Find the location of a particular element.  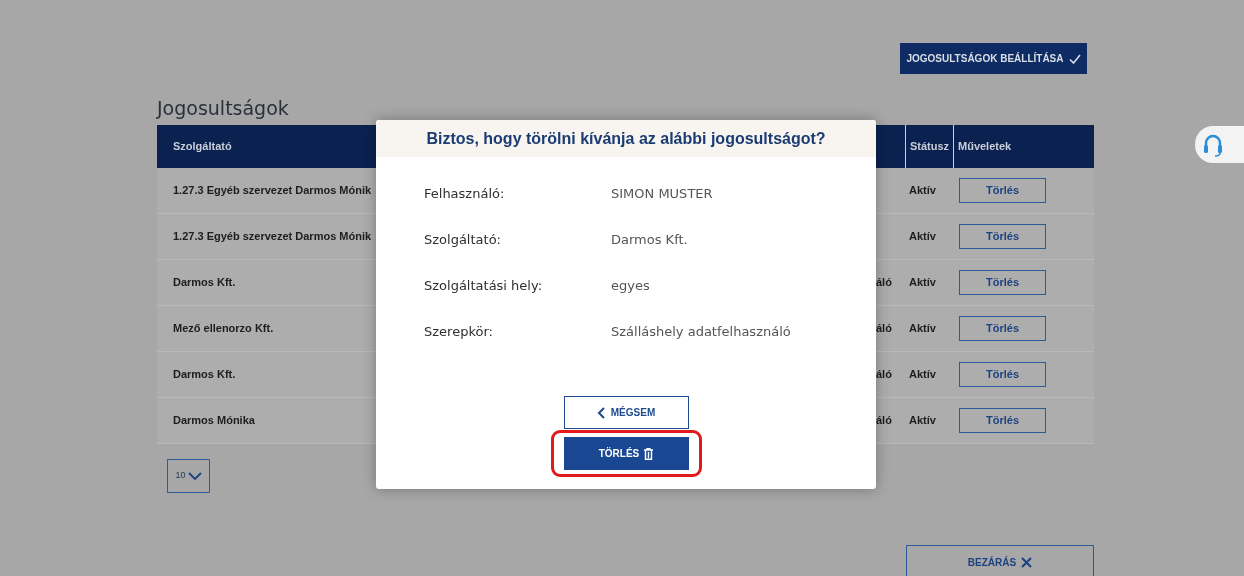

support-tab is located at coordinates (1219, 144).